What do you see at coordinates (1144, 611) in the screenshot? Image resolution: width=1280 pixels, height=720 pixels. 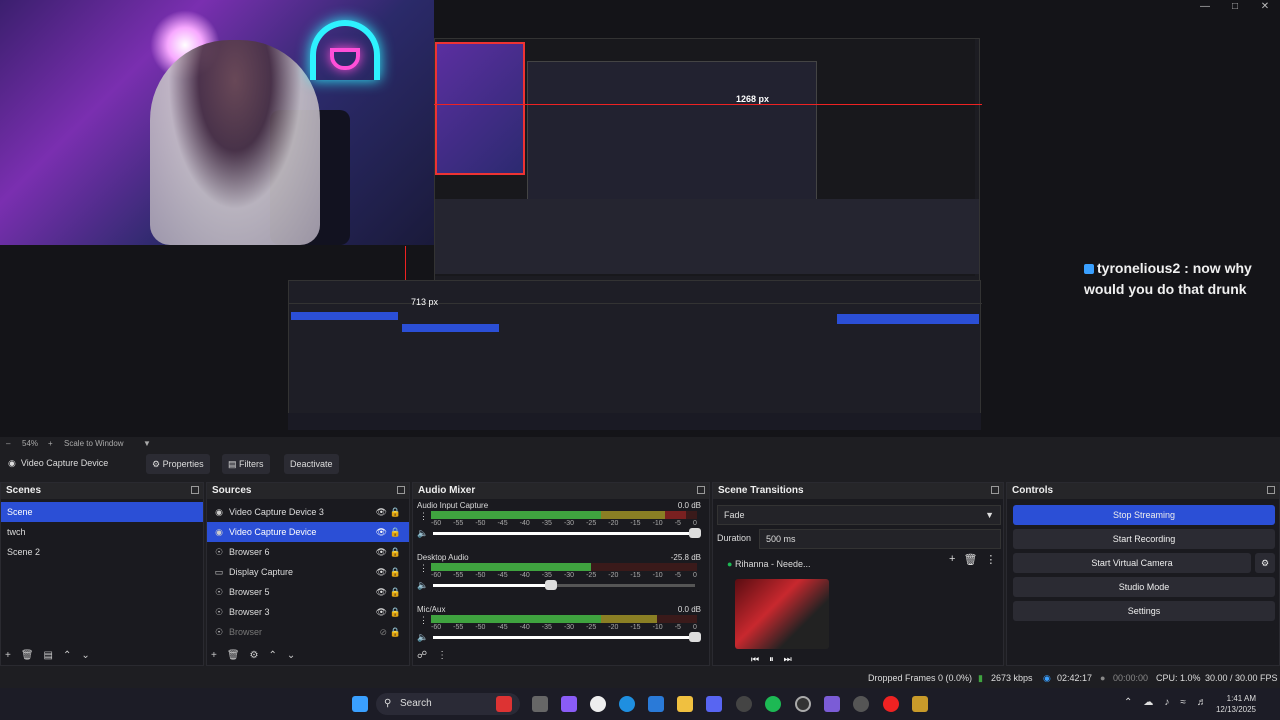 I see `settings-button: Settings` at bounding box center [1144, 611].